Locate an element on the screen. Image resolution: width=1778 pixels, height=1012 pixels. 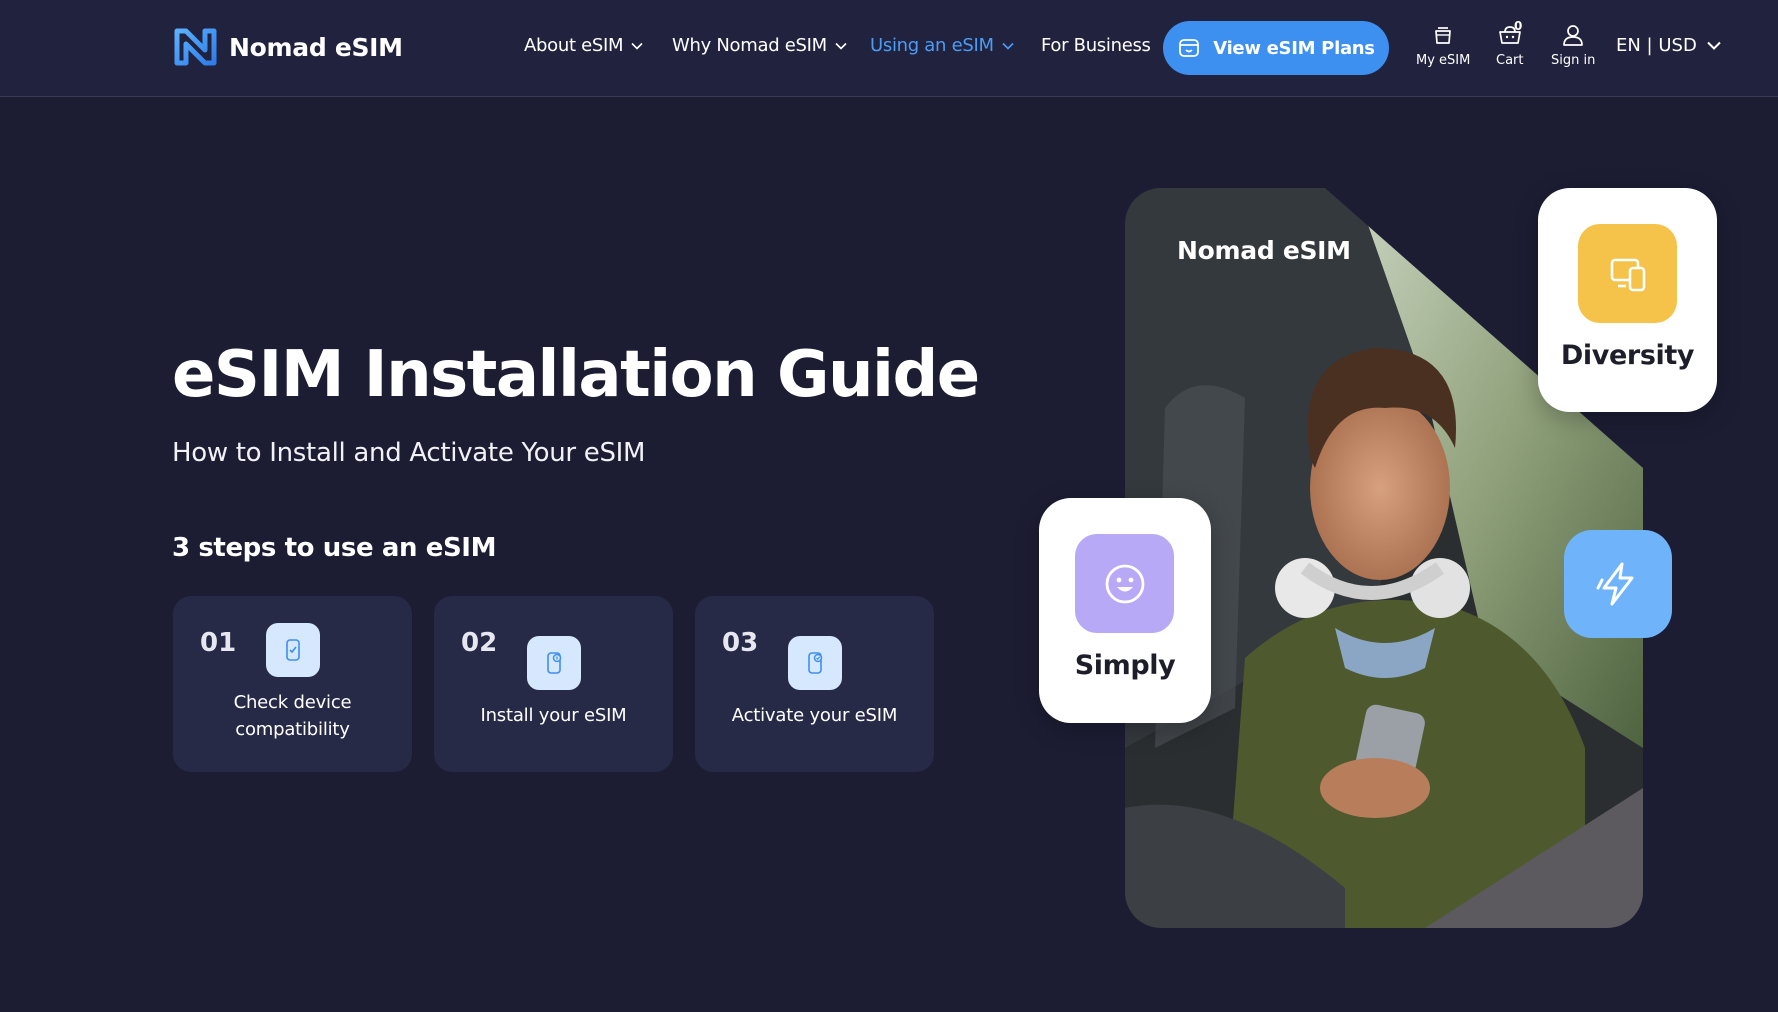
nav-about-esim: About eSIM is located at coordinates (583, 45).